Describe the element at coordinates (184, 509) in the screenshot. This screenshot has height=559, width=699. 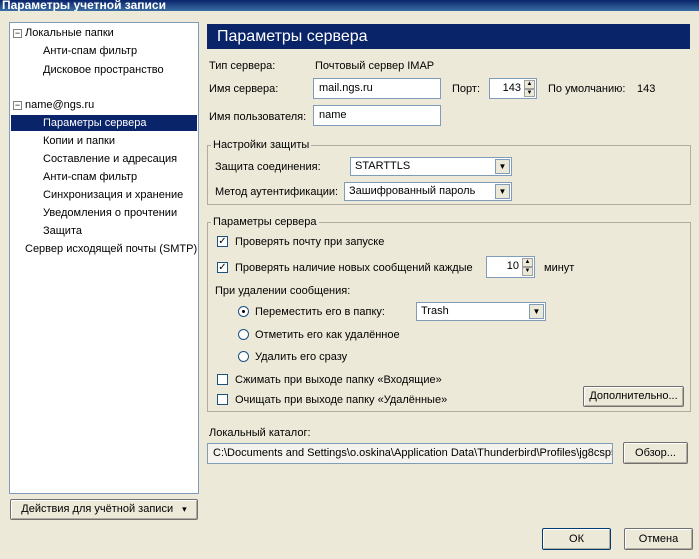
I see `dropdown-arrow-icon: ▾` at that location.